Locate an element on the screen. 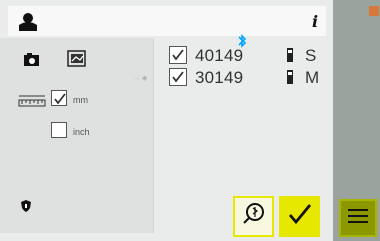 The image size is (380, 241). panel-divider is located at coordinates (153, 135).